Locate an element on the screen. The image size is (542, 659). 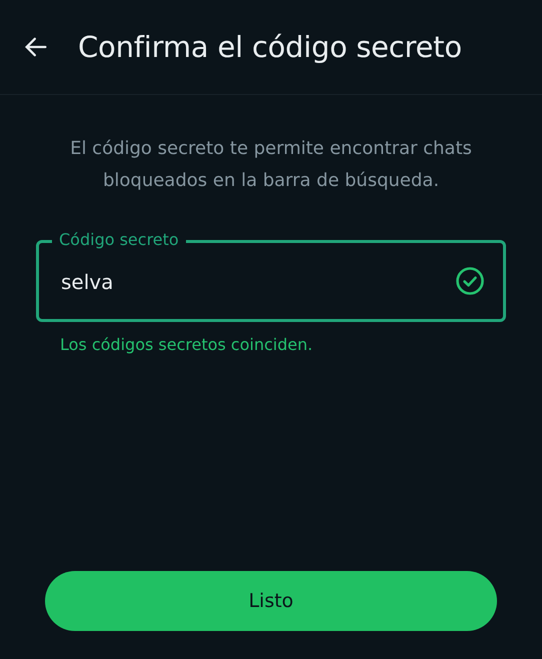
code-input: selva is located at coordinates (258, 282).